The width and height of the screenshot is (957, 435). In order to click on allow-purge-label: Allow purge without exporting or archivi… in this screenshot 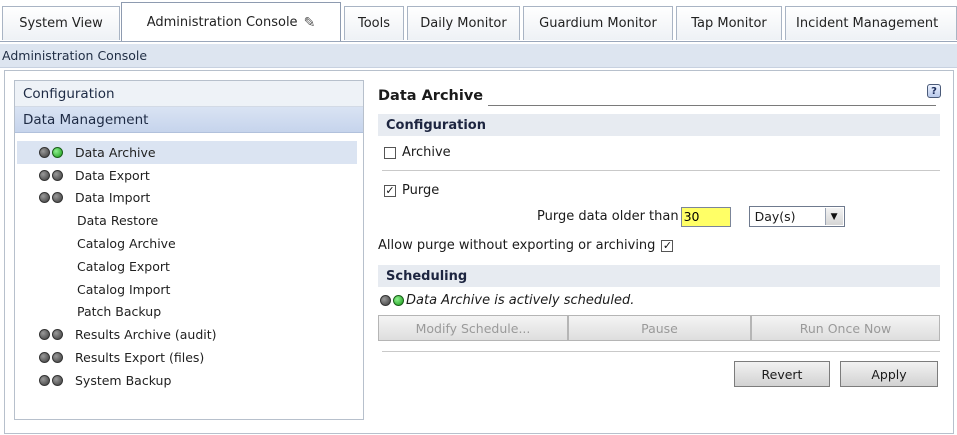, I will do `click(517, 245)`.